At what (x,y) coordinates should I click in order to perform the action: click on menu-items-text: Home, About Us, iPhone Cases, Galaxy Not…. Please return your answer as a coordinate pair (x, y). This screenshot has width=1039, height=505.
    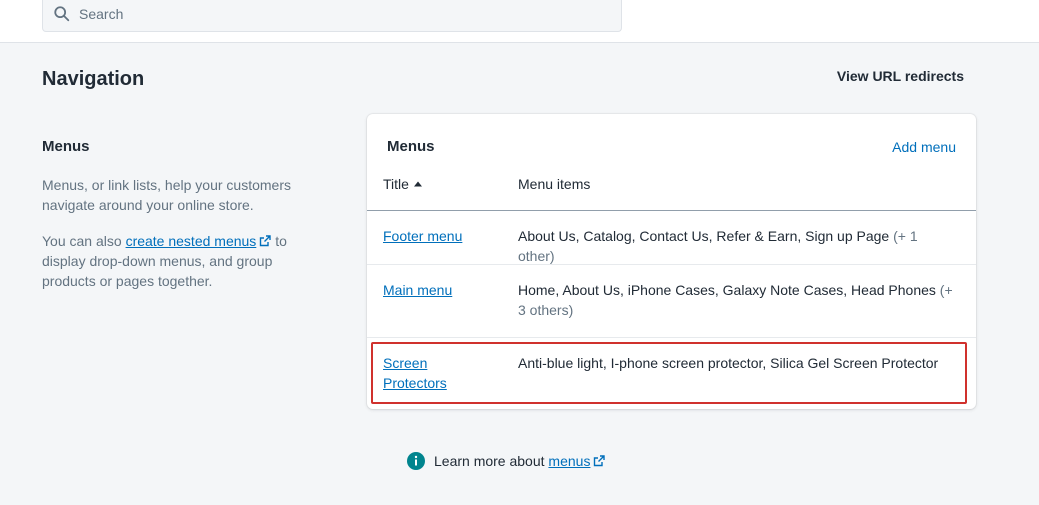
    Looking at the image, I should click on (727, 290).